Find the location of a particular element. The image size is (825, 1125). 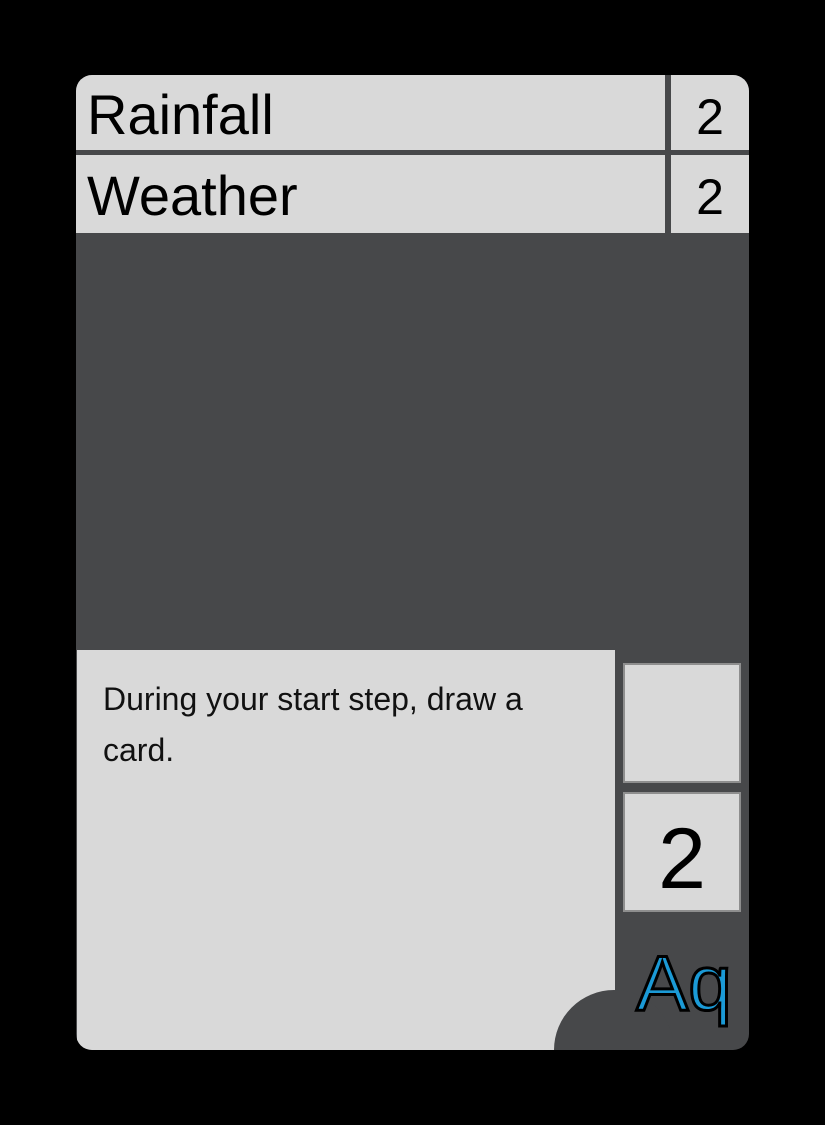

card-title: Rainfall is located at coordinates (370, 112).